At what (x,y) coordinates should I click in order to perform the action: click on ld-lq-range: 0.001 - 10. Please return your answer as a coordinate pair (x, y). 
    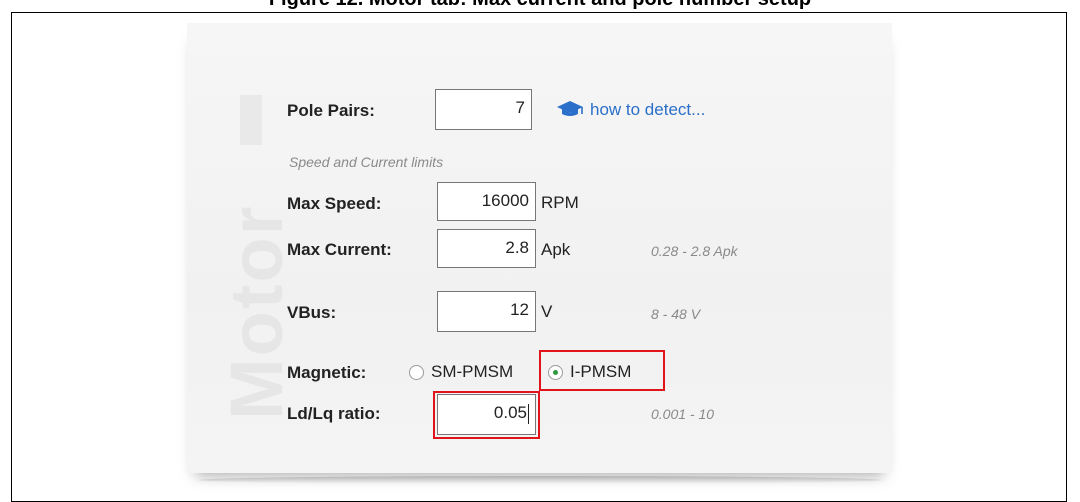
    Looking at the image, I should click on (683, 414).